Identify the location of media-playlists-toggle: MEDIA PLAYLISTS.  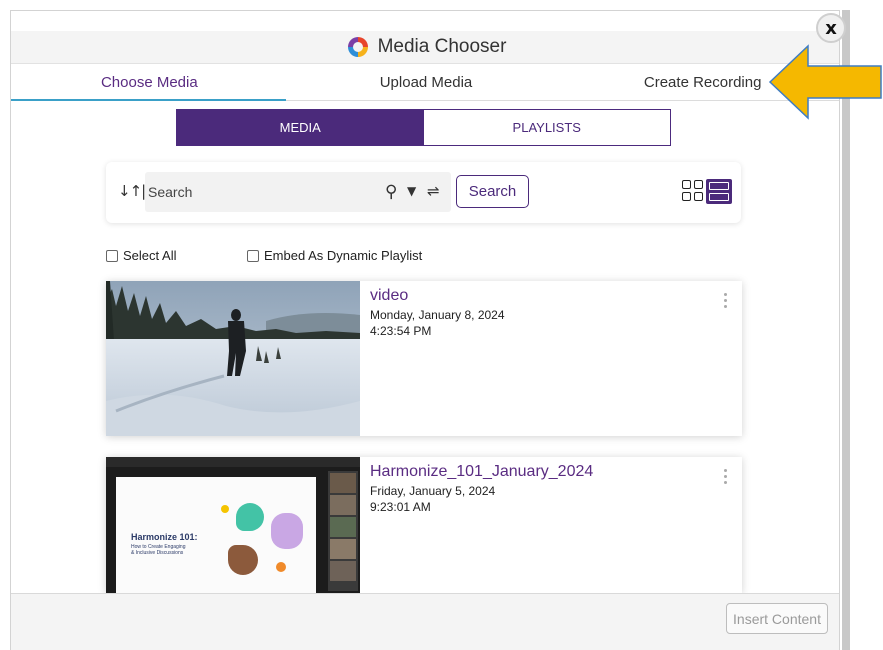
(423, 127).